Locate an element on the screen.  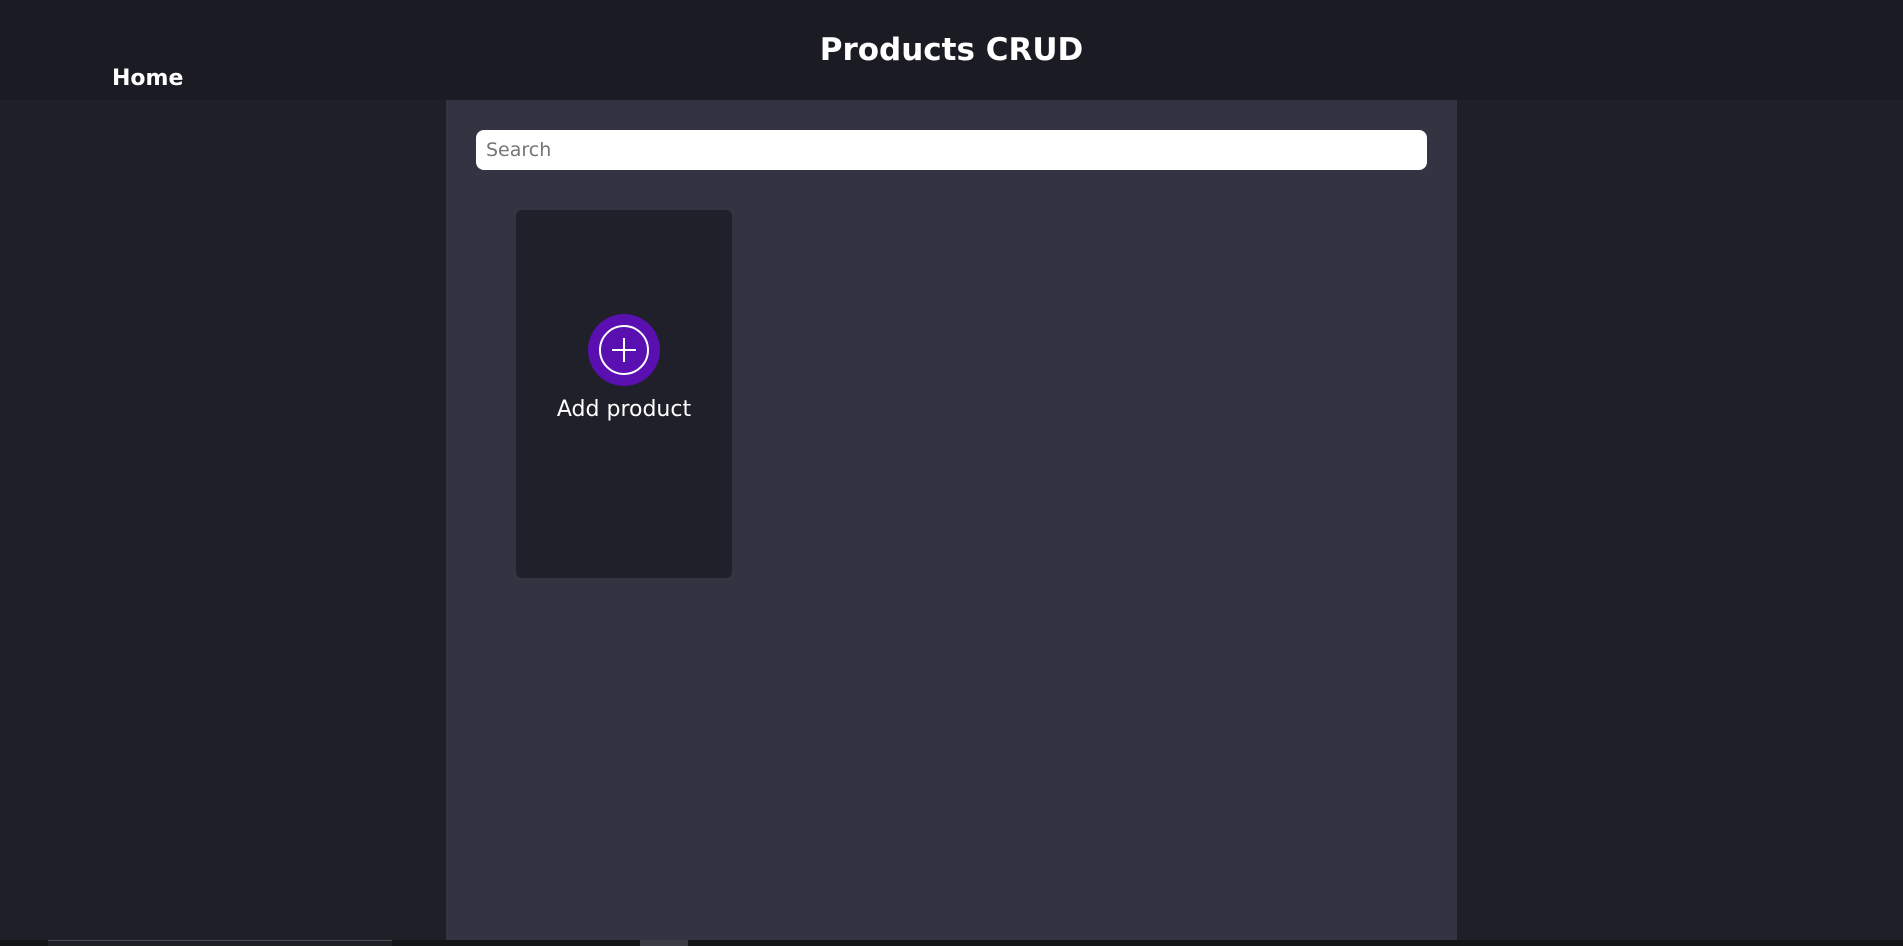
scrollbar-thumb is located at coordinates (220, 943).